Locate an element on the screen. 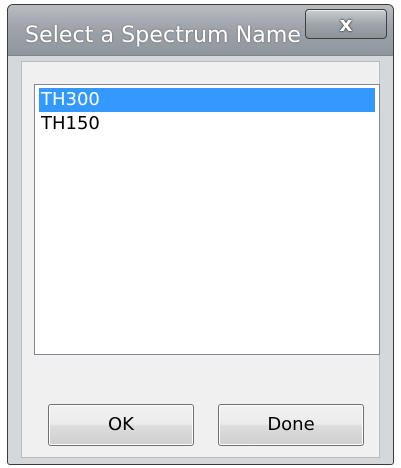 The width and height of the screenshot is (401, 468). list-item: TH300 is located at coordinates (207, 100).